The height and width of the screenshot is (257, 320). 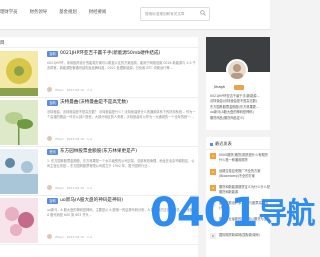 I want to click on category-badge: 资讯, so click(x=52, y=152).